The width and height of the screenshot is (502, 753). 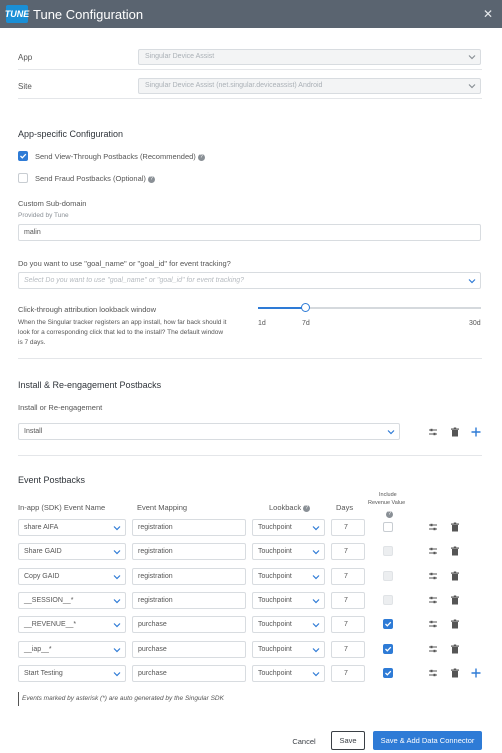 I want to click on event-sdk-select: __REVENUE__*, so click(x=72, y=625).